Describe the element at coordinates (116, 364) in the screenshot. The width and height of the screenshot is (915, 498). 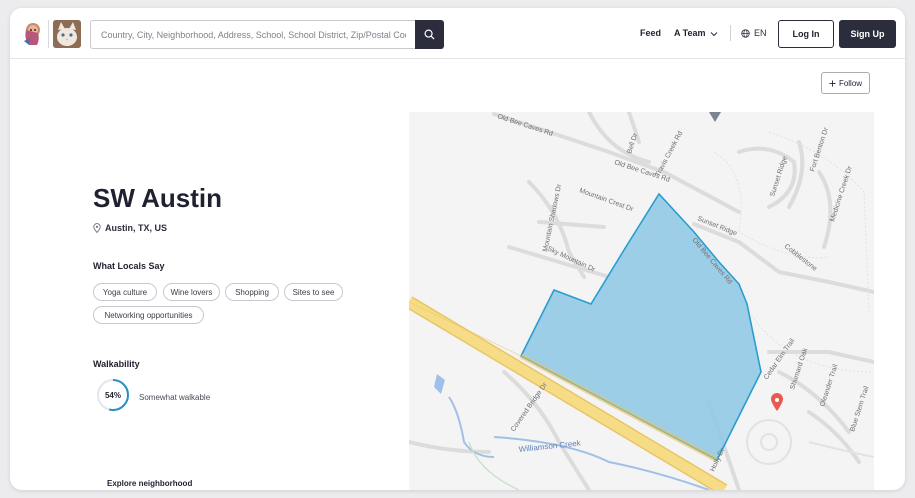
I see `walkability-heading: Walkability` at that location.